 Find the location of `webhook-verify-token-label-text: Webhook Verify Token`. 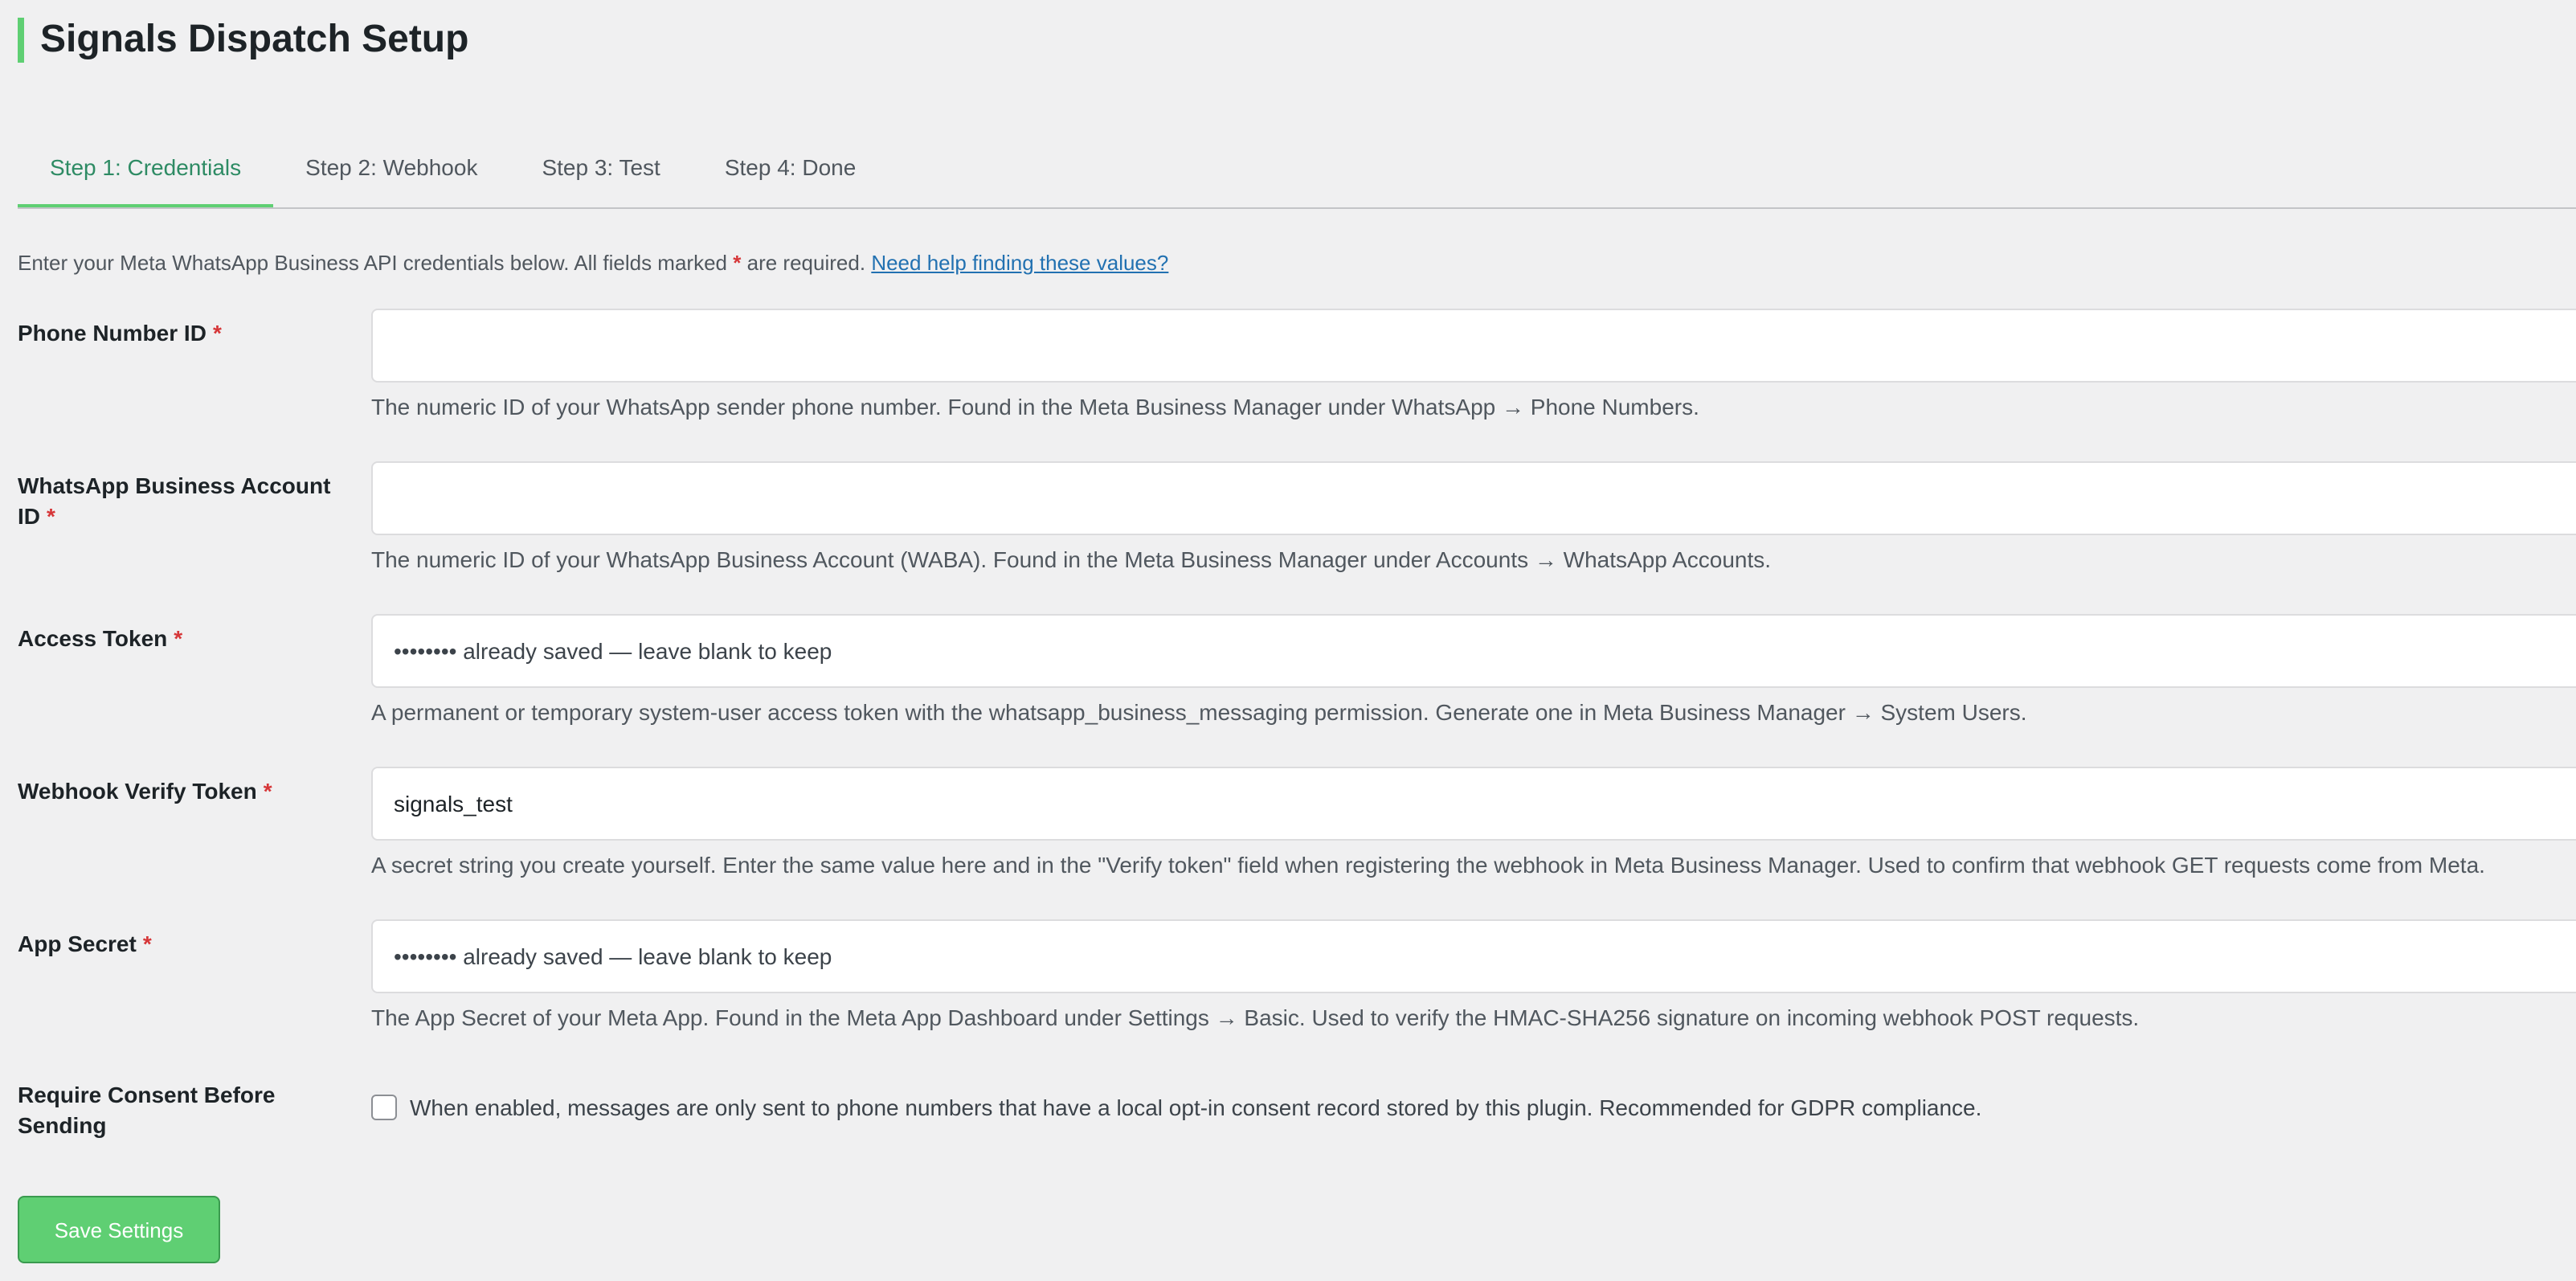

webhook-verify-token-label-text: Webhook Verify Token is located at coordinates (138, 791).